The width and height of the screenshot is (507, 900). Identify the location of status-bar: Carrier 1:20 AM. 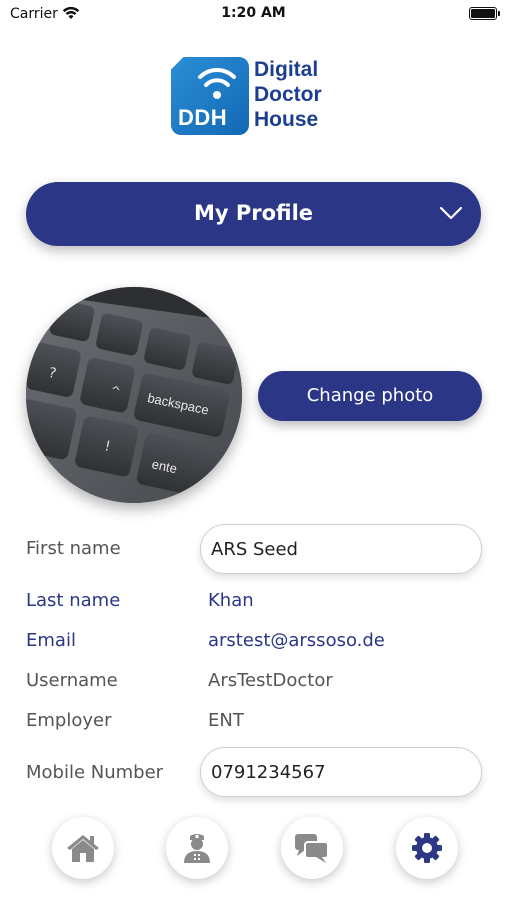
(253, 15).